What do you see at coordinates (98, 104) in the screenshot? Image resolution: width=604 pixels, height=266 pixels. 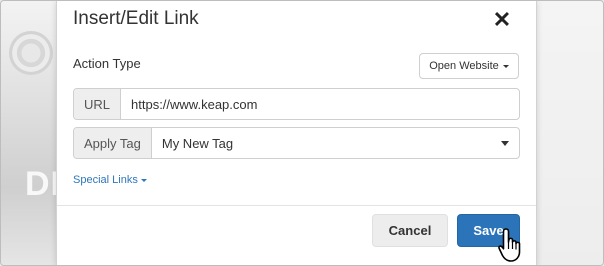 I see `url-addon-label: URL` at bounding box center [98, 104].